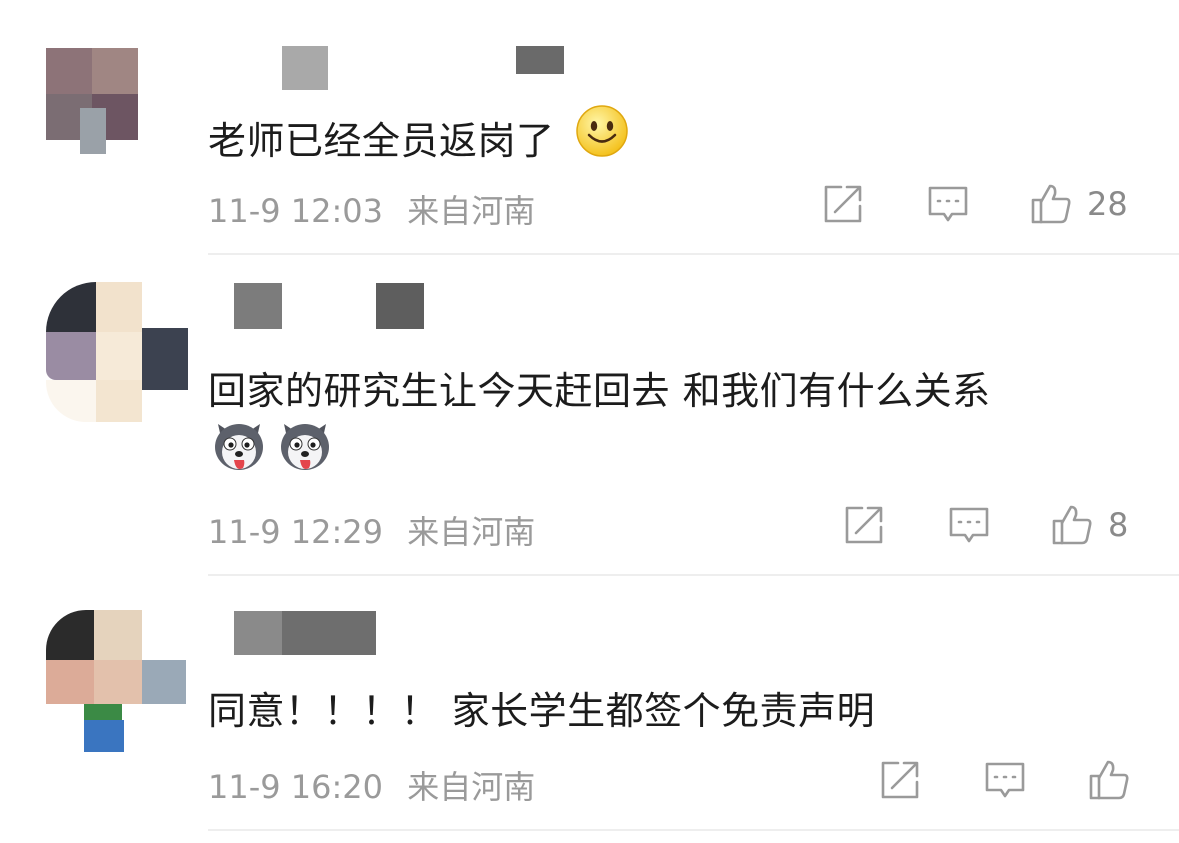  I want to click on comment-icon, so click(1005, 780).